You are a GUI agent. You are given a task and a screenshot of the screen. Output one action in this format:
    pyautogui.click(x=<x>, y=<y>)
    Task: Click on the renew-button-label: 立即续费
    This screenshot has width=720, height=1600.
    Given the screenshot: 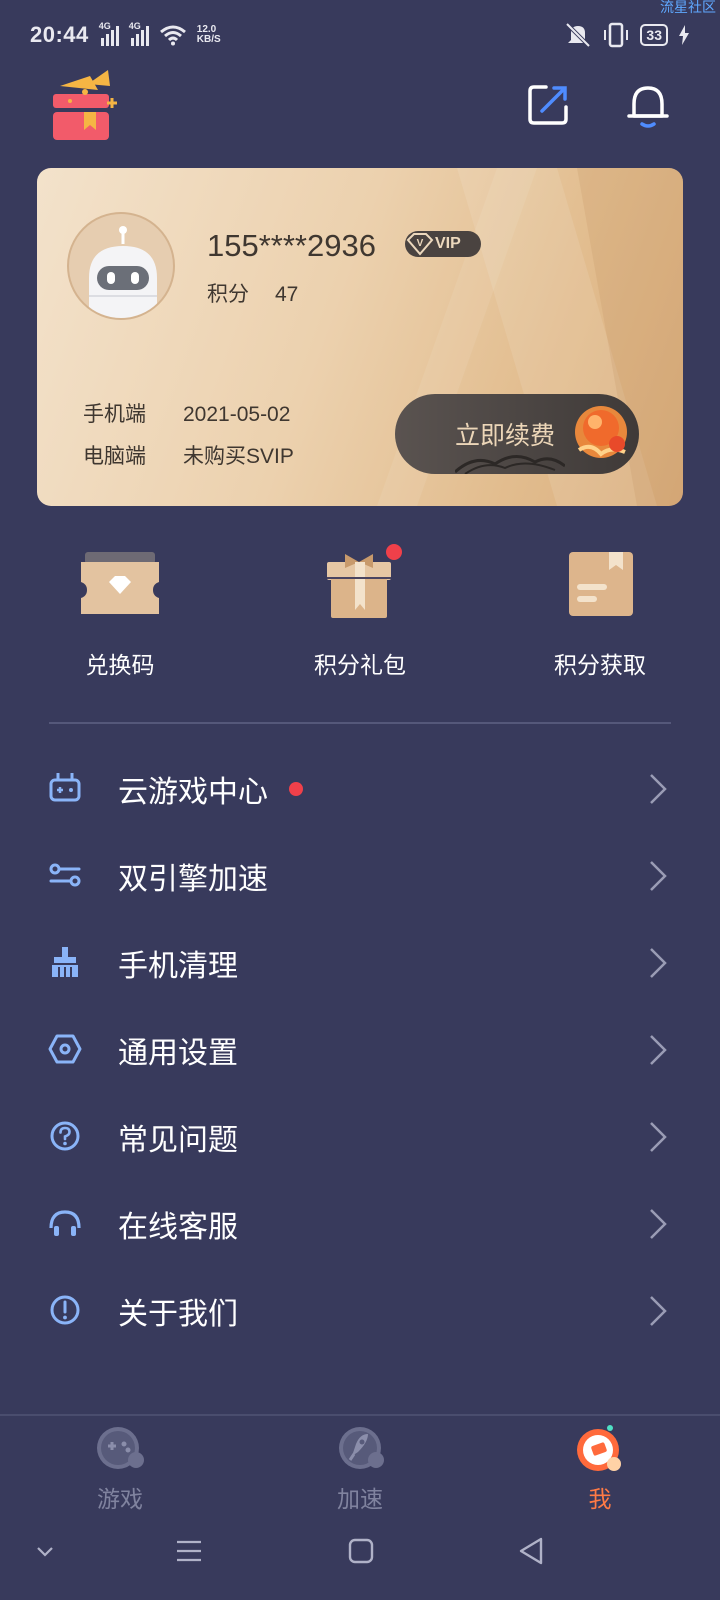 What is the action you would take?
    pyautogui.click(x=505, y=435)
    